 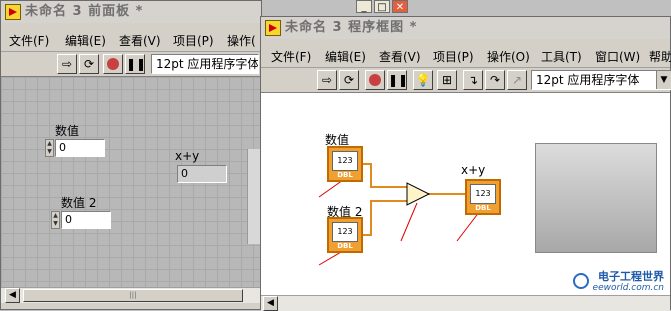 What do you see at coordinates (465, 28) in the screenshot?
I see `block-diagram-titlebar: 未命名 3 程序框图 *` at bounding box center [465, 28].